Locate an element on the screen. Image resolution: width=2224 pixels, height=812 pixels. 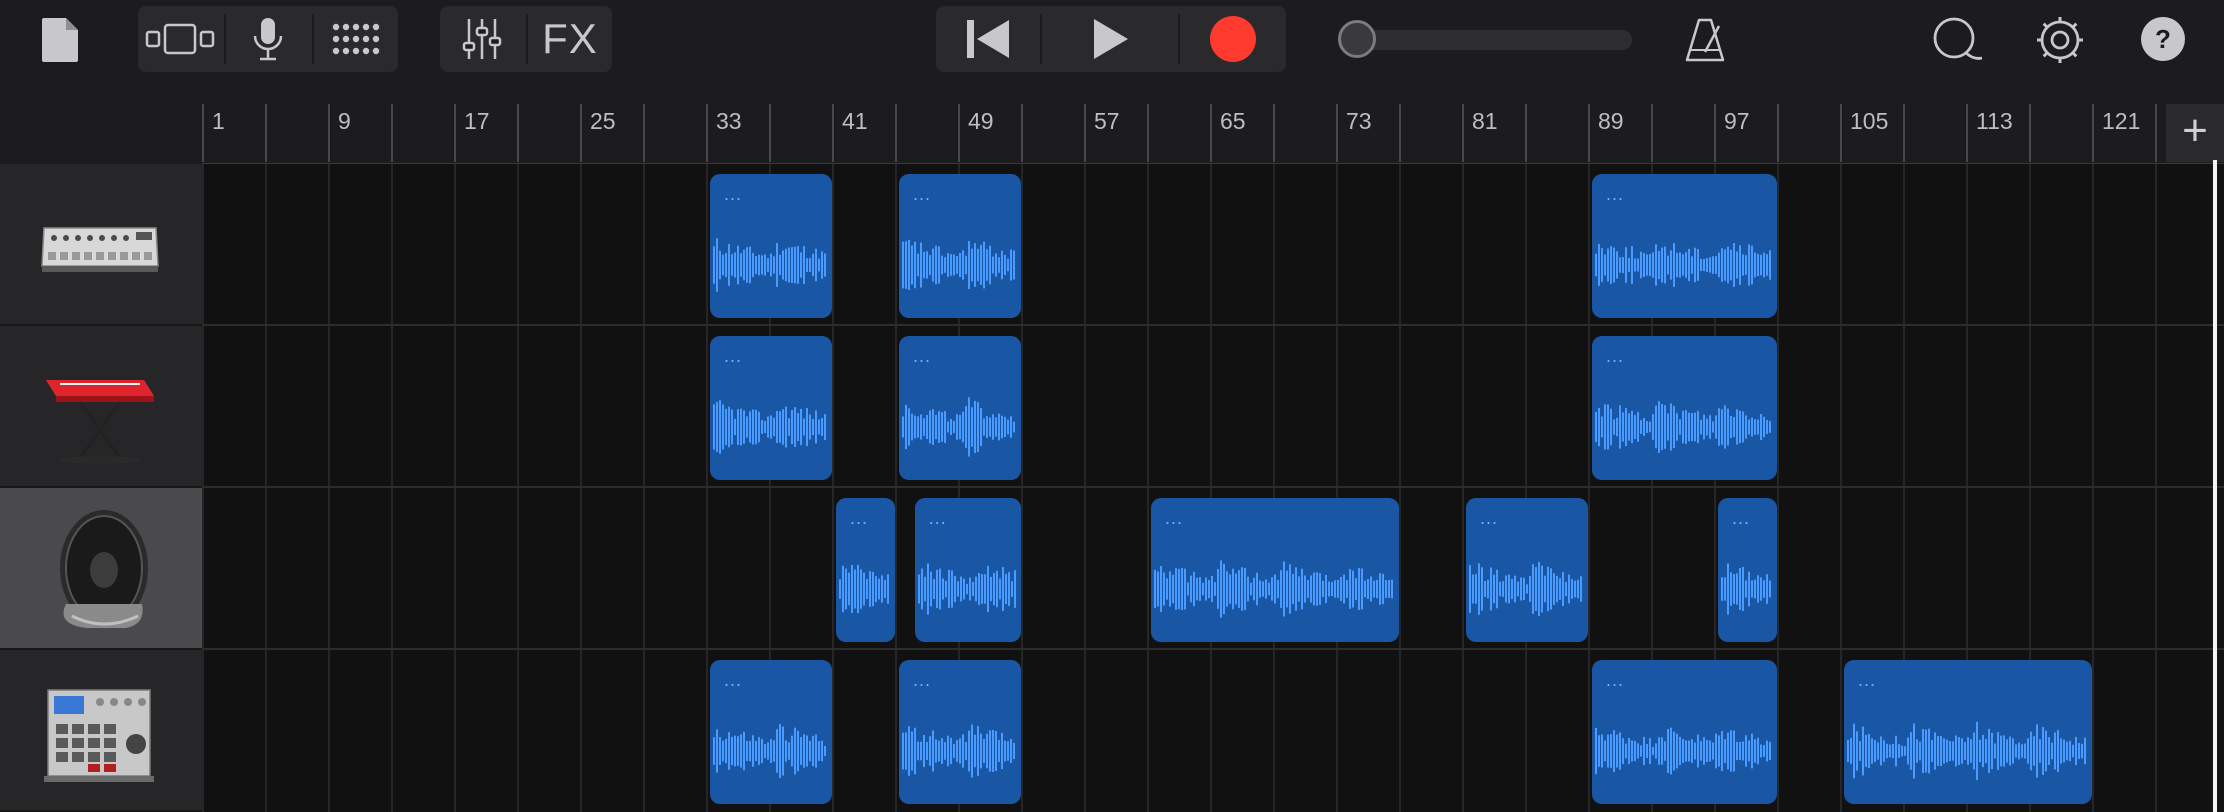
document-icon is located at coordinates (60, 40).